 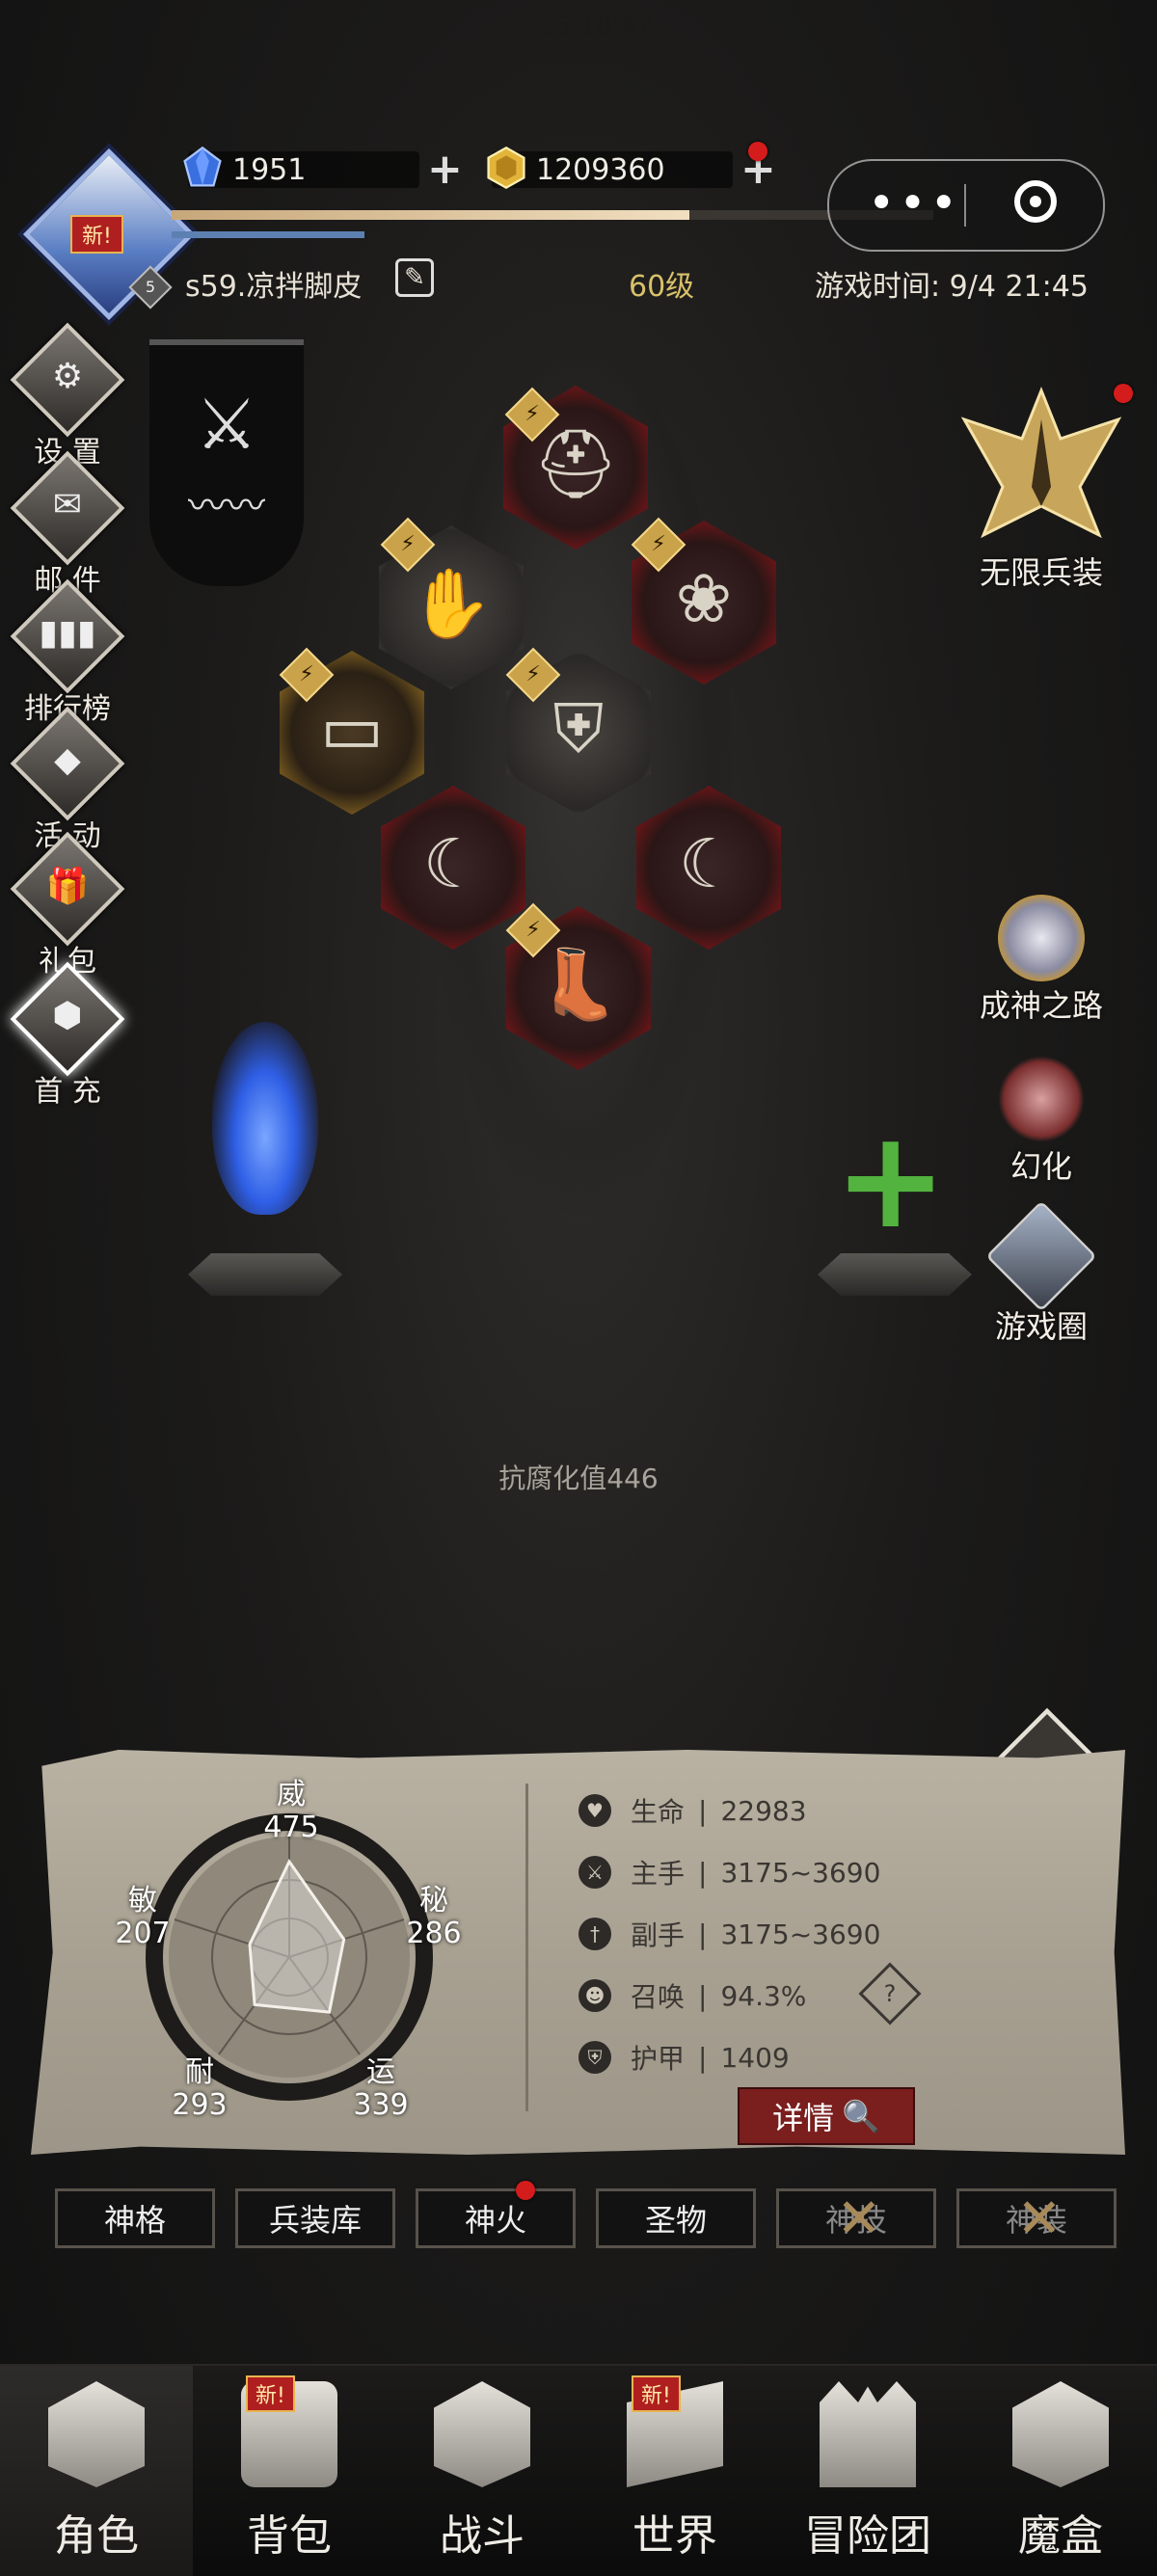 What do you see at coordinates (594, 1996) in the screenshot?
I see `summon-icon: ☻` at bounding box center [594, 1996].